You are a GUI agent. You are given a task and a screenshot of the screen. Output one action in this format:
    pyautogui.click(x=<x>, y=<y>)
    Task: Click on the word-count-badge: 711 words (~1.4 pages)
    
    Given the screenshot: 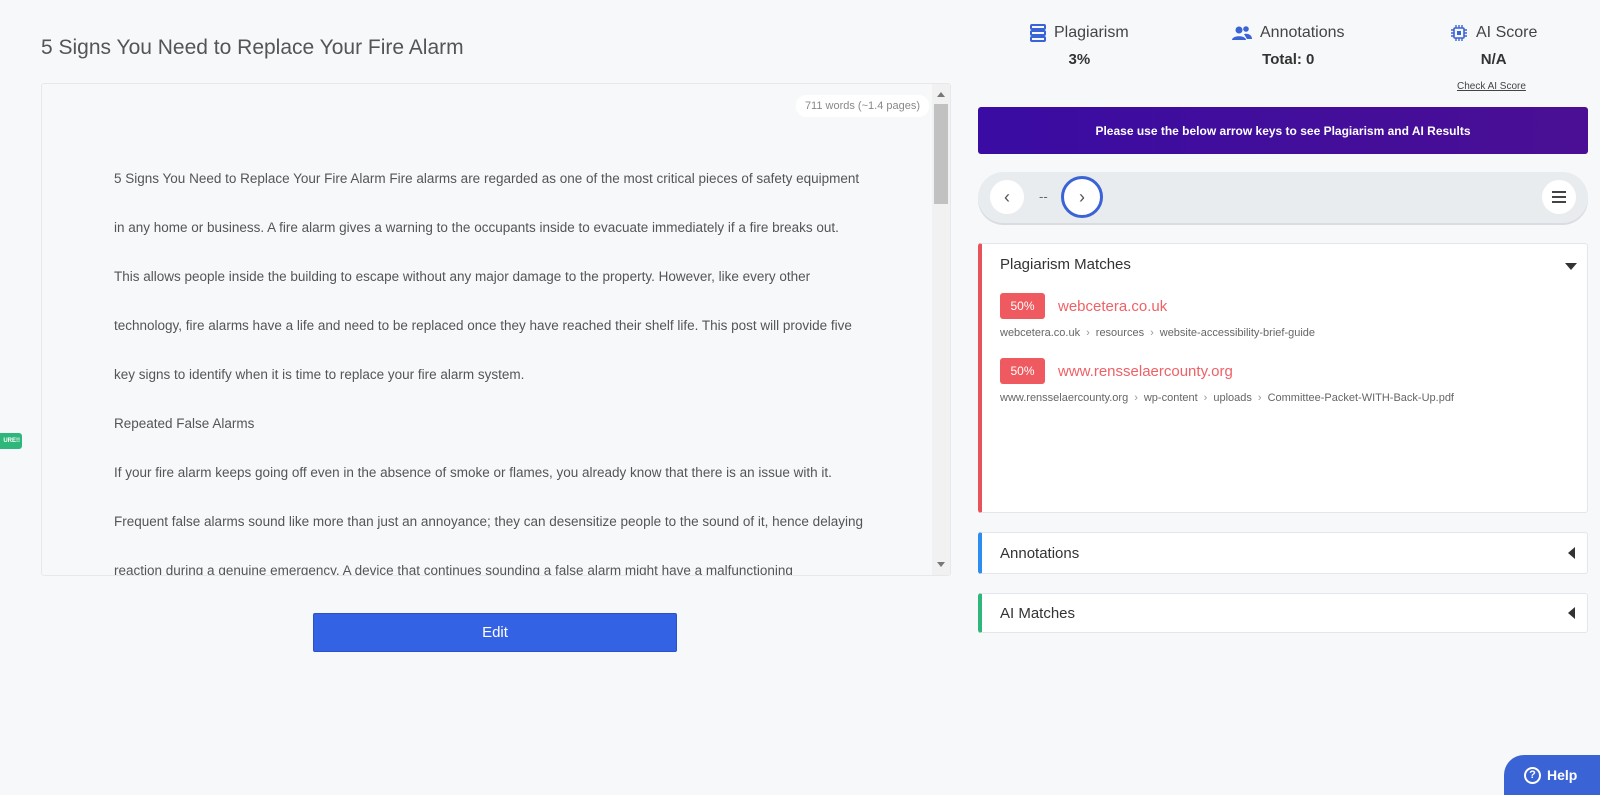 What is the action you would take?
    pyautogui.click(x=862, y=106)
    